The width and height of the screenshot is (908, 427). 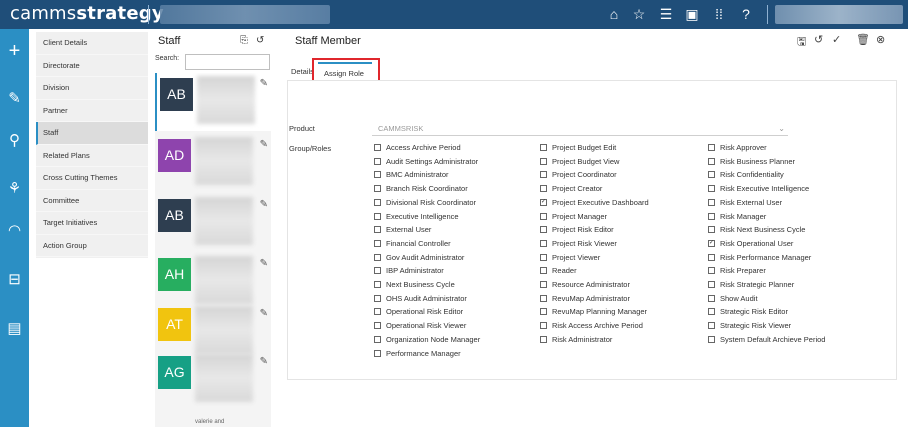 I want to click on menu-item-related-plans: Related Plans, so click(x=92, y=156).